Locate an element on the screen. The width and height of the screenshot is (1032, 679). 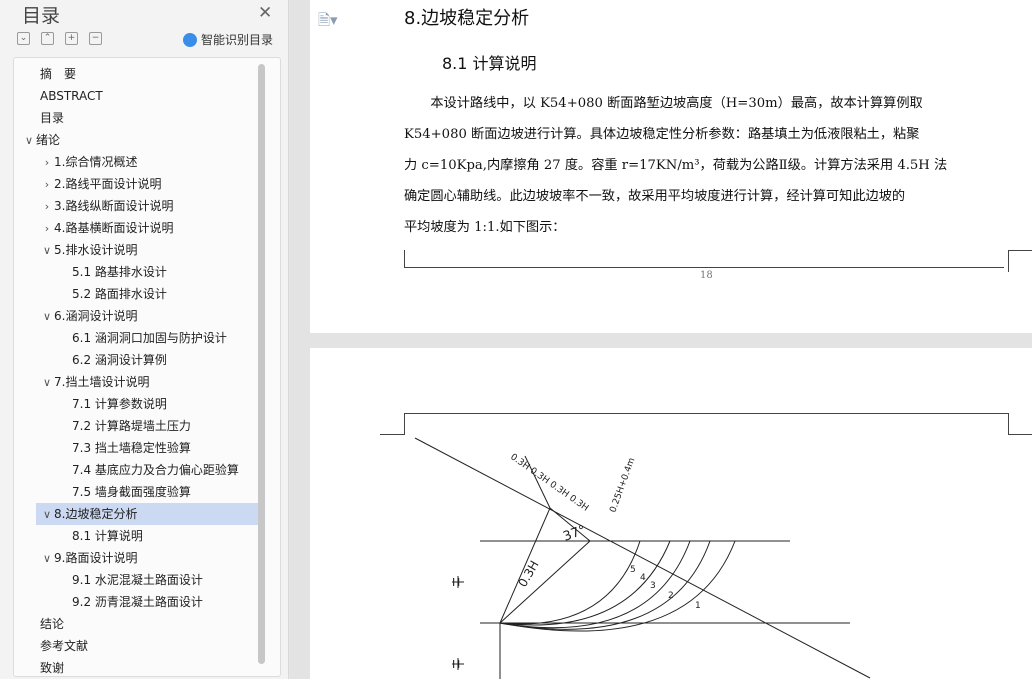
arc-label: 3 is located at coordinates (653, 586).